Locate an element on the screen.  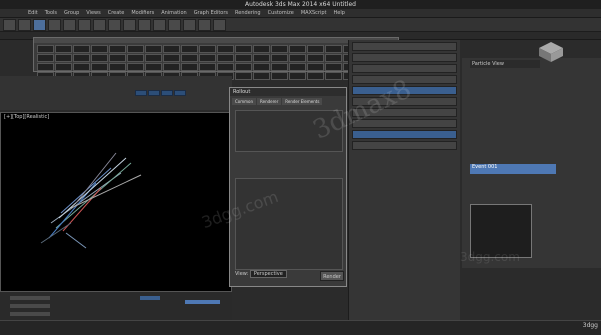
set-key-button is located at coordinates (202, 302).